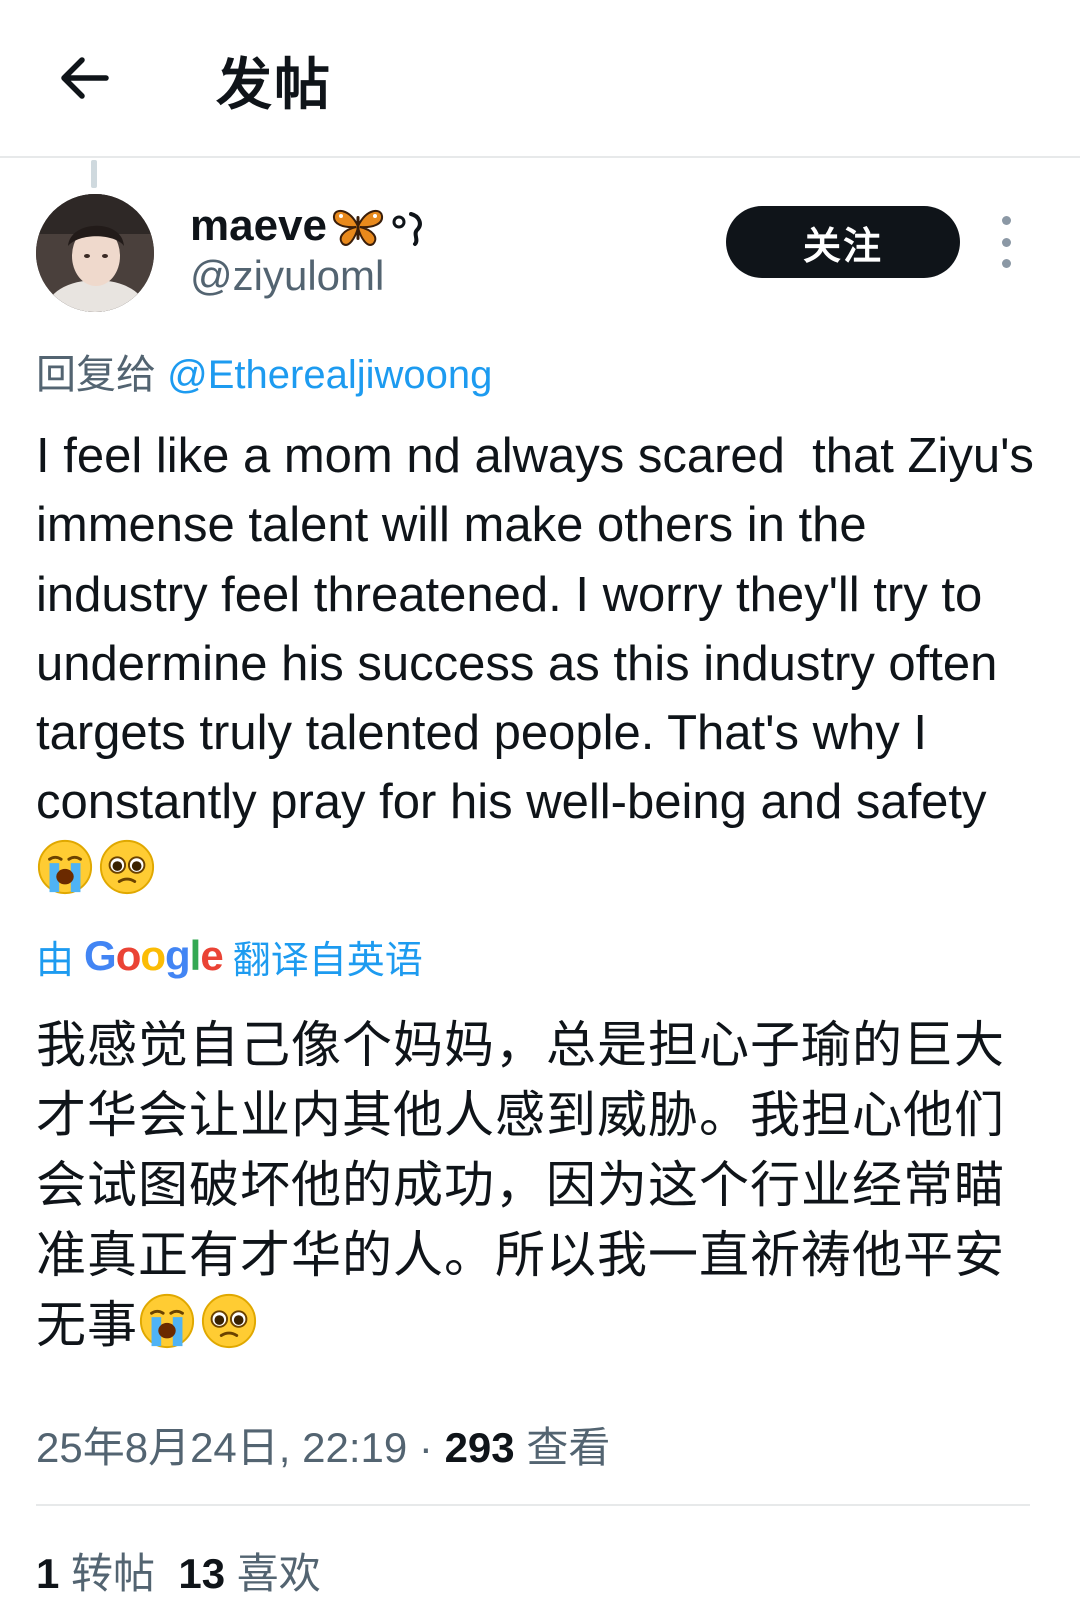  Describe the element at coordinates (94, 174) in the screenshot. I see `thread-connector-line` at that location.